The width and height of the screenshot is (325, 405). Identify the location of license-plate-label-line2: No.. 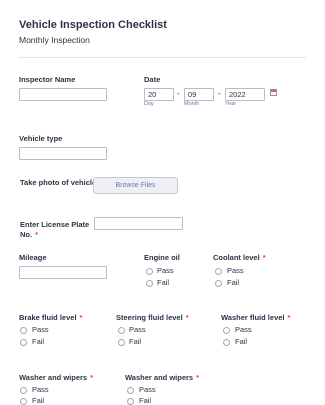
(26, 234).